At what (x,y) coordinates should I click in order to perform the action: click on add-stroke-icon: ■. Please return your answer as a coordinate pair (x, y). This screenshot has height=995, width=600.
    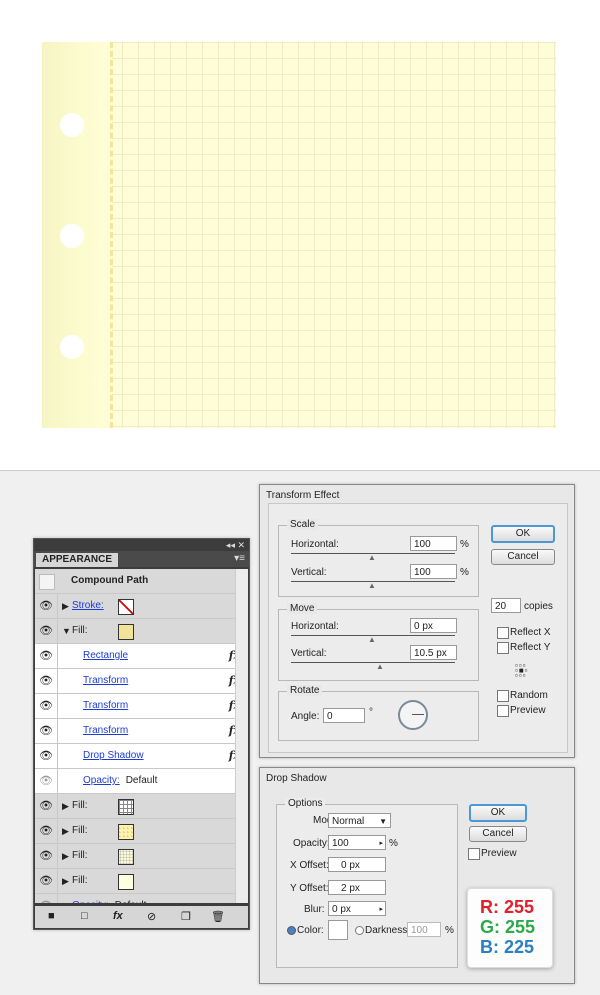
    Looking at the image, I should click on (51, 916).